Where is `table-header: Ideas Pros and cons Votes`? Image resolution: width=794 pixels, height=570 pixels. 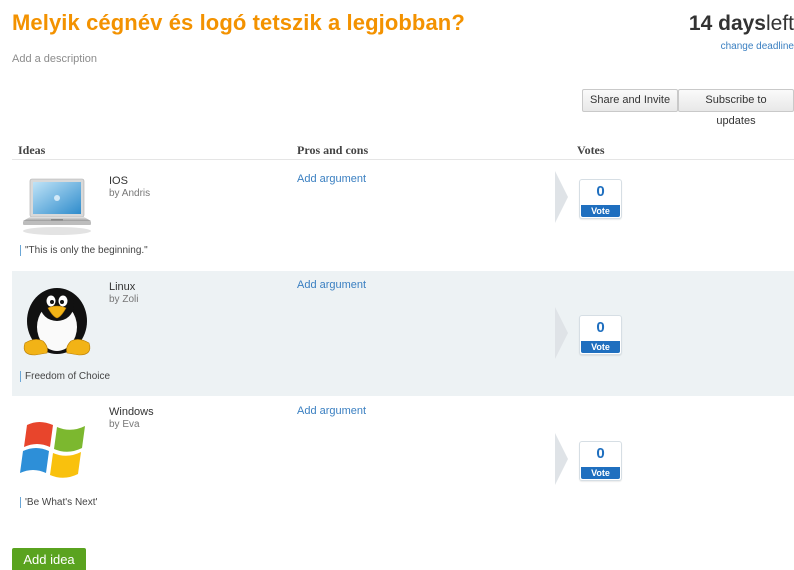
table-header: Ideas Pros and cons Votes is located at coordinates (403, 150).